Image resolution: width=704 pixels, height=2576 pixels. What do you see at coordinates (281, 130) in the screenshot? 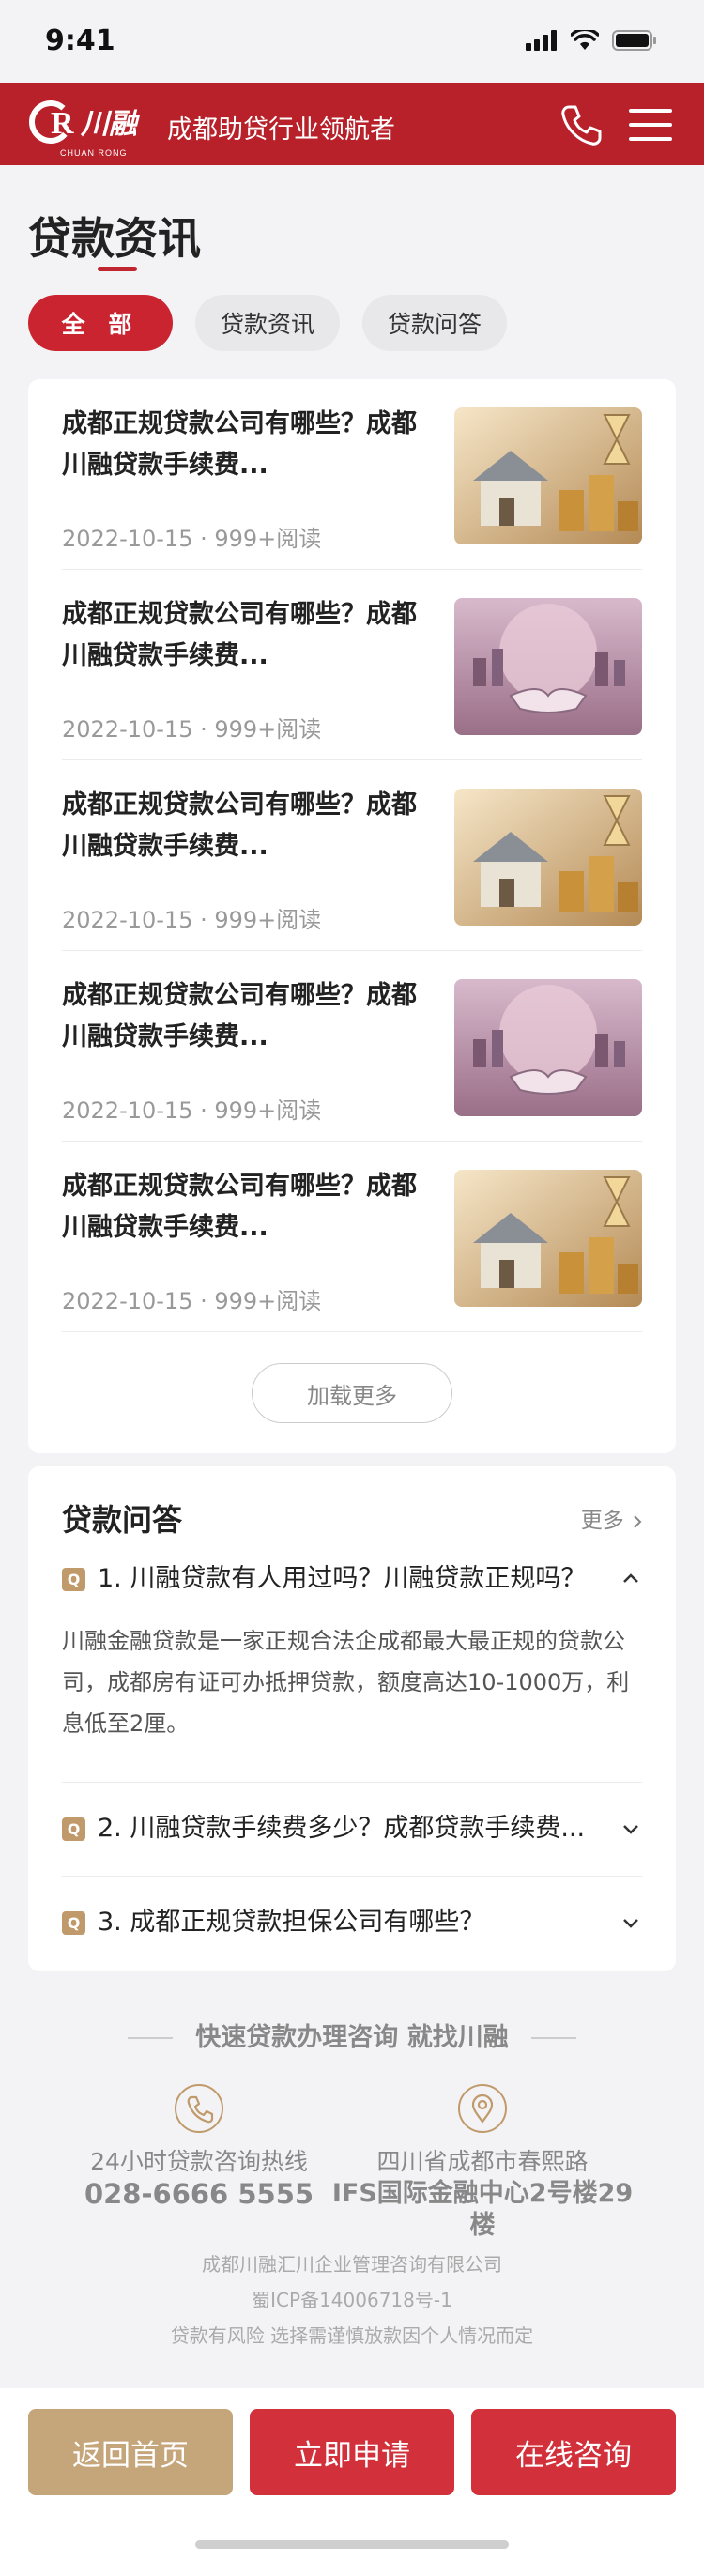
I see `header-slogan: 成都助贷行业领航者` at bounding box center [281, 130].